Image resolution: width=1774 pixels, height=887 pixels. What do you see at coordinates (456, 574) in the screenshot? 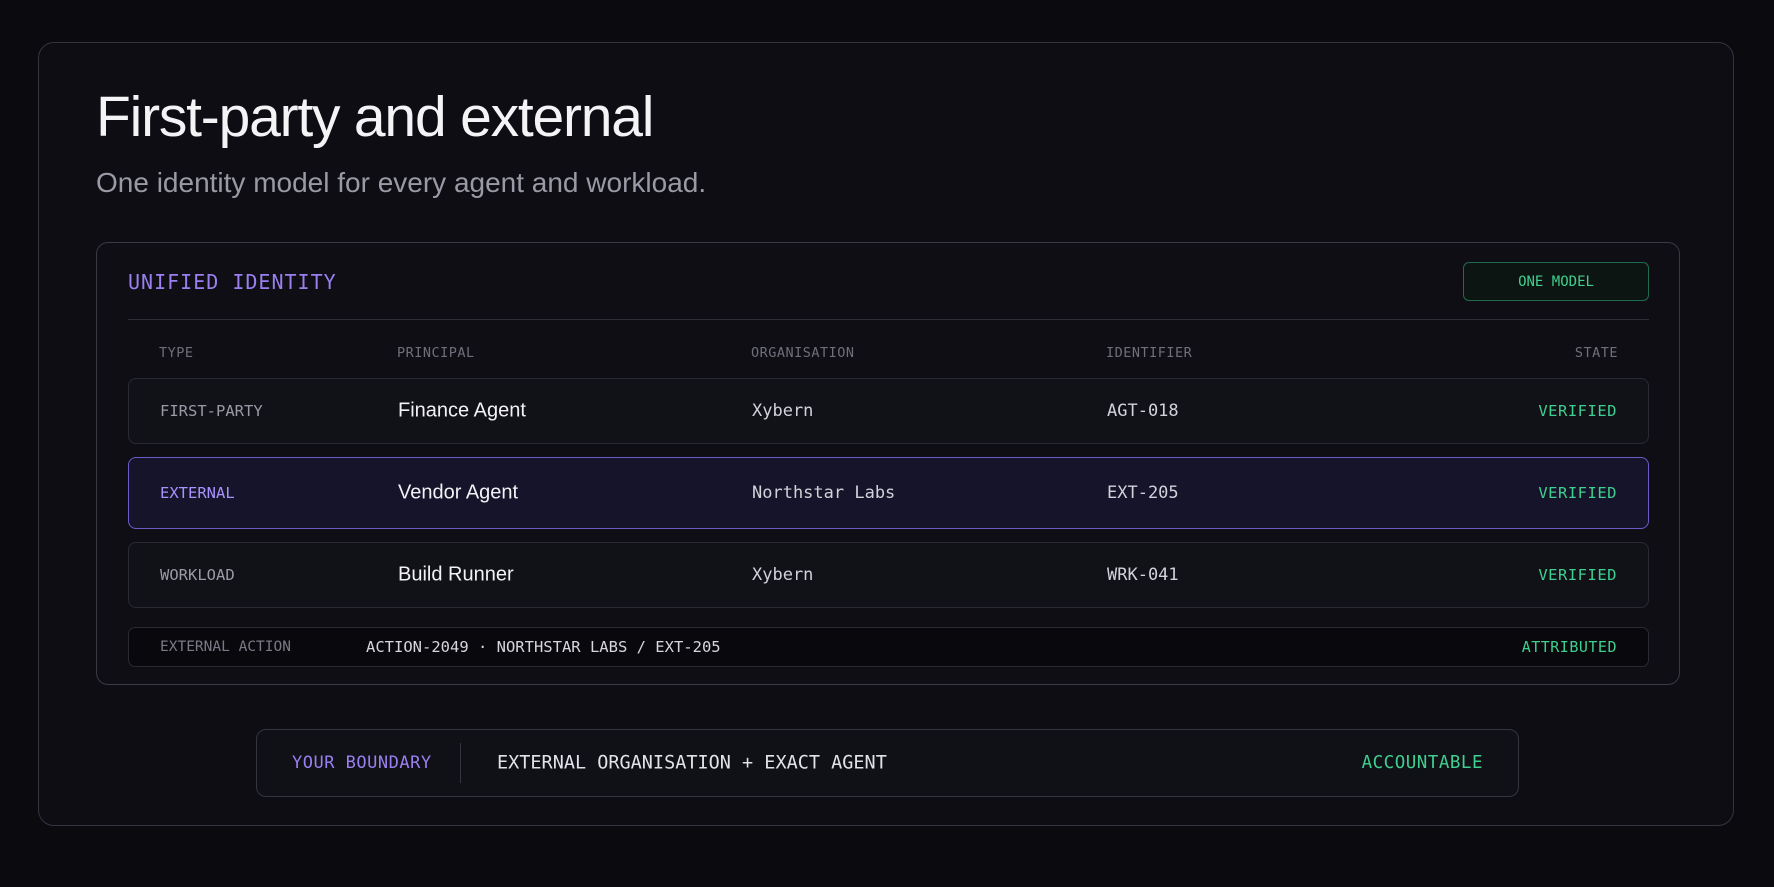
I see `row-principal: Build Runner` at bounding box center [456, 574].